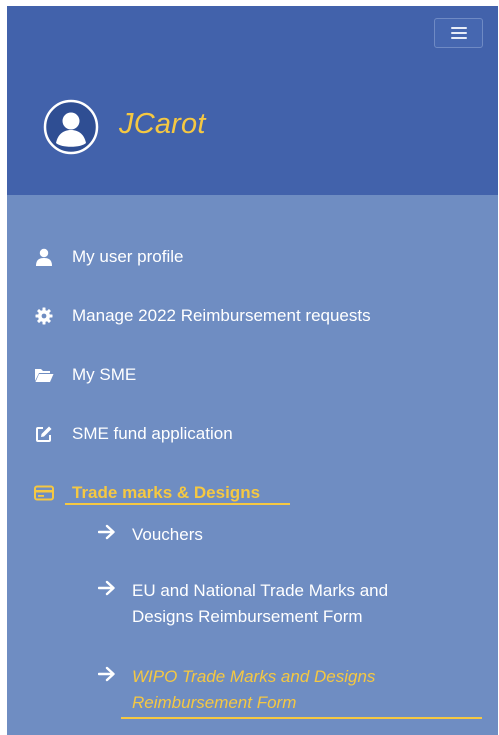  Describe the element at coordinates (104, 374) in the screenshot. I see `nav-item-label: My SME` at that location.